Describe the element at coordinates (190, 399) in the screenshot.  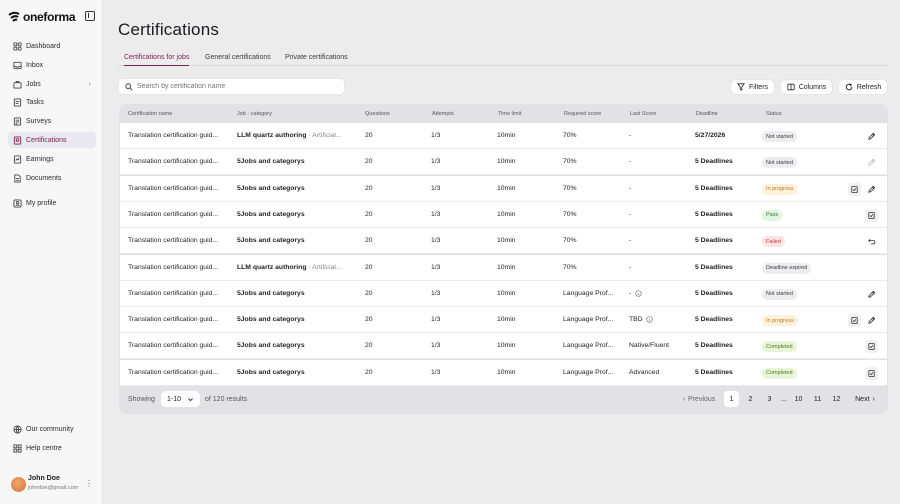
I see `chevron-down-icon` at that location.